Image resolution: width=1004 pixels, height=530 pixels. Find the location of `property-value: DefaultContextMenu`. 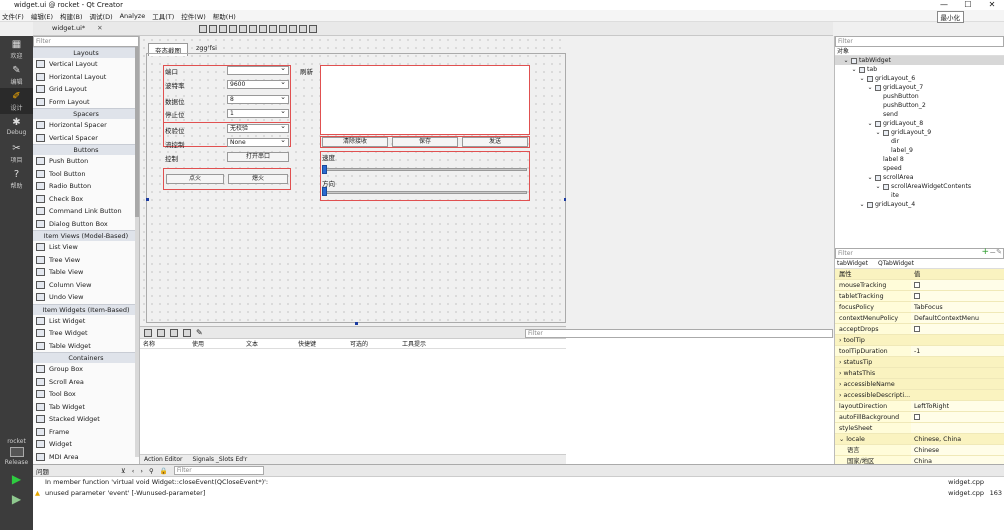

property-value: DefaultContextMenu is located at coordinates (957, 318).